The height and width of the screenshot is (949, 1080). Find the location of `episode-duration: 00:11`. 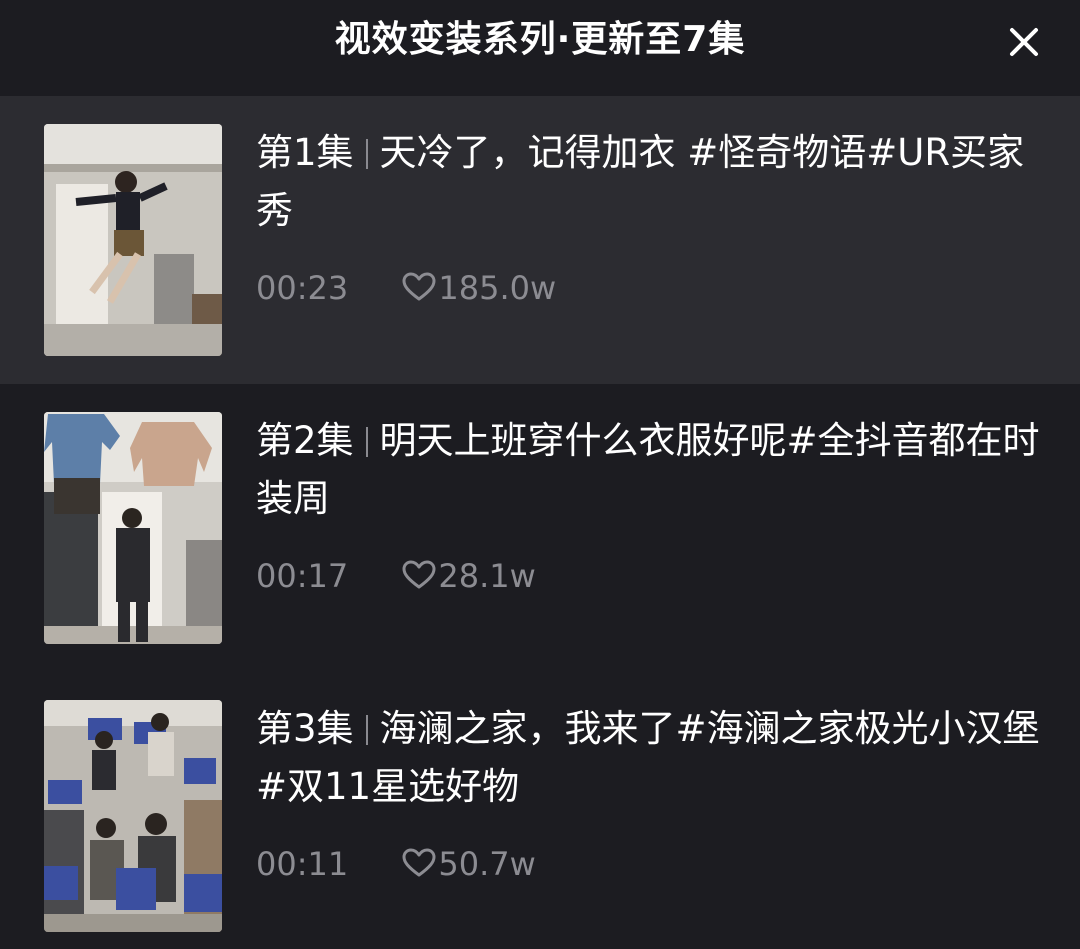

episode-duration: 00:11 is located at coordinates (302, 864).